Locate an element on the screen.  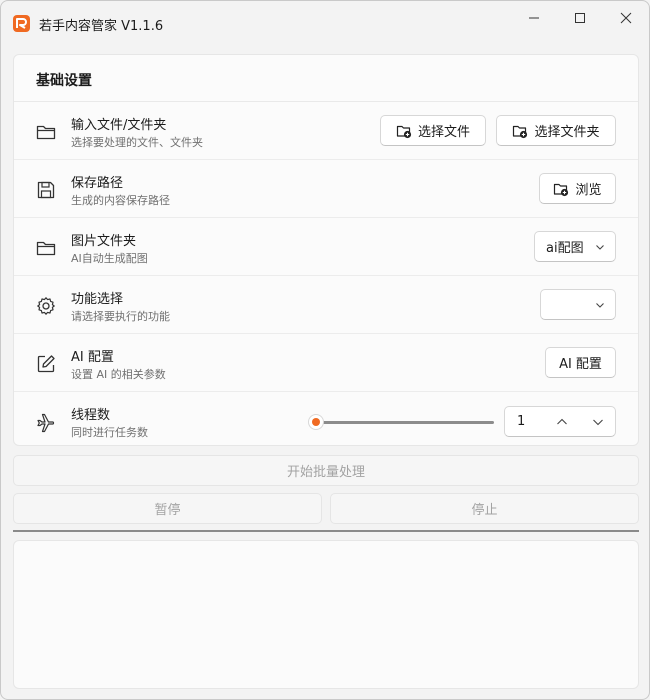
close-icon is located at coordinates (626, 18).